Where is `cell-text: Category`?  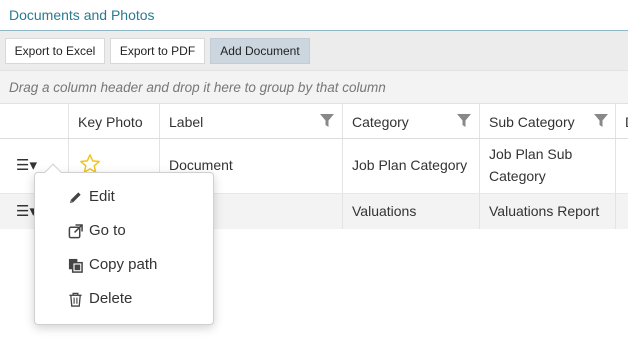
cell-text: Category is located at coordinates (517, 176).